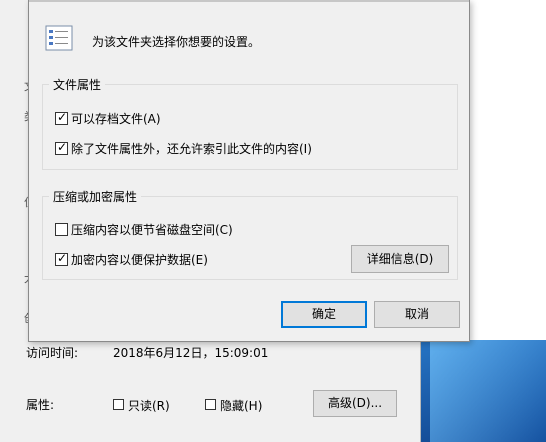 This screenshot has width=546, height=442. What do you see at coordinates (400, 259) in the screenshot?
I see `details-button: 详细信息(D)` at bounding box center [400, 259].